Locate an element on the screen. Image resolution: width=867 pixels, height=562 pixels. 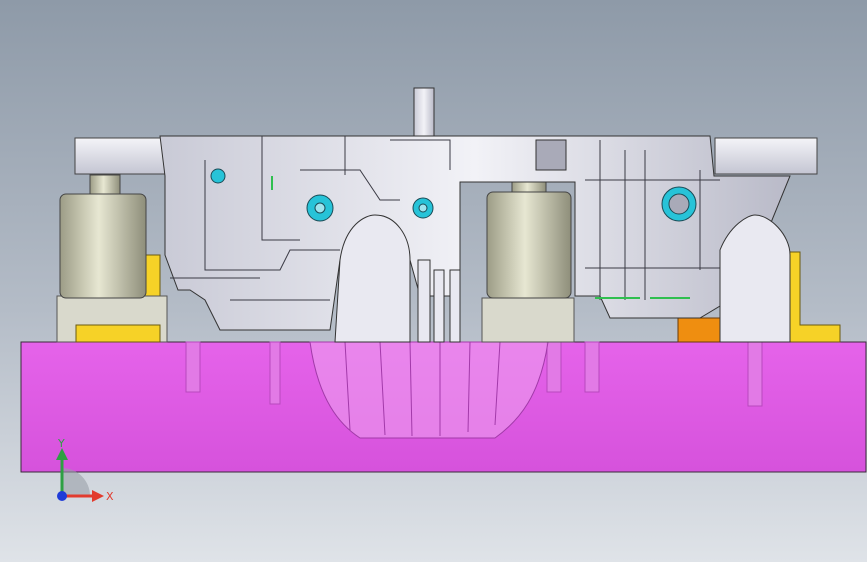
guide-pillar-left is located at coordinates (103, 236).